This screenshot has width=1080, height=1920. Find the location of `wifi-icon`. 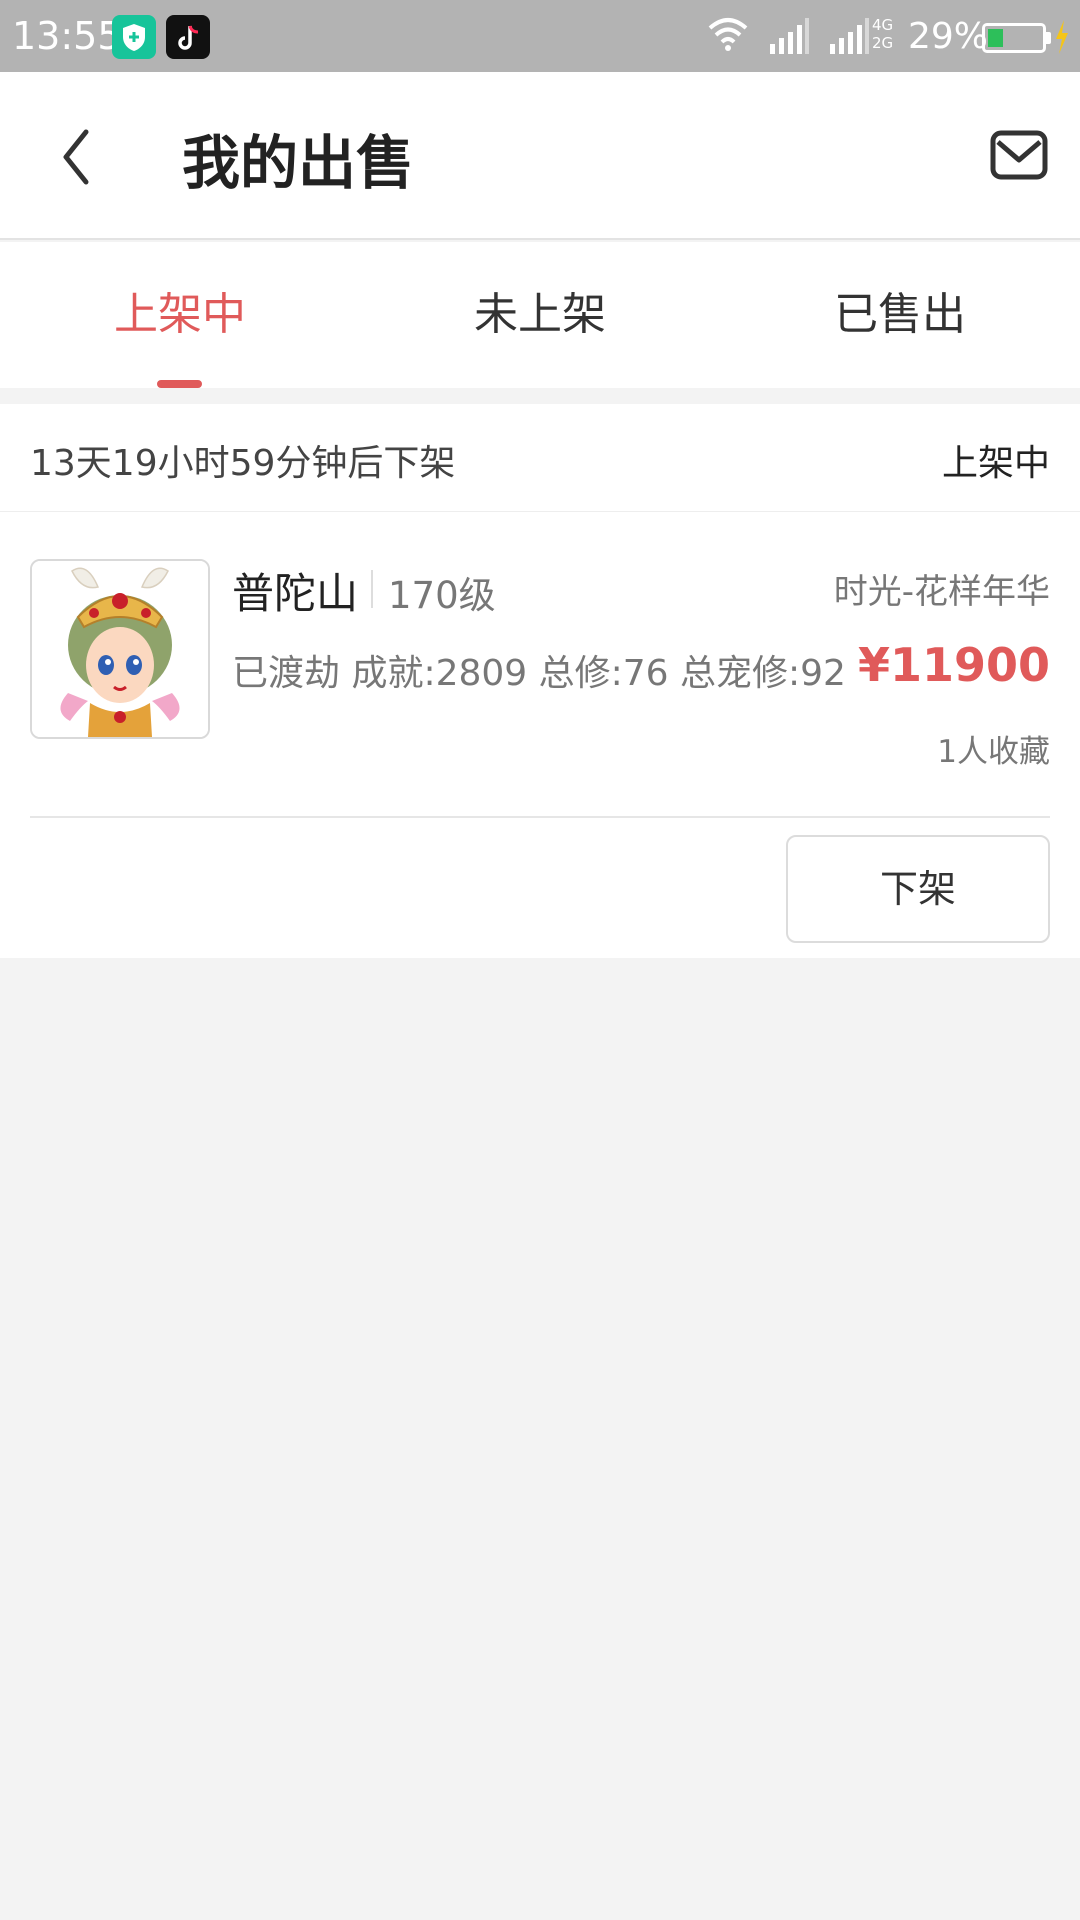

wifi-icon is located at coordinates (728, 36).